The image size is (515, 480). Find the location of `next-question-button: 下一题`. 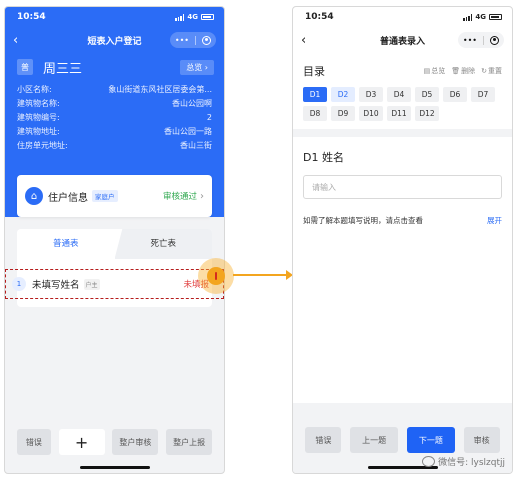

next-question-button: 下一题 is located at coordinates (430, 440).